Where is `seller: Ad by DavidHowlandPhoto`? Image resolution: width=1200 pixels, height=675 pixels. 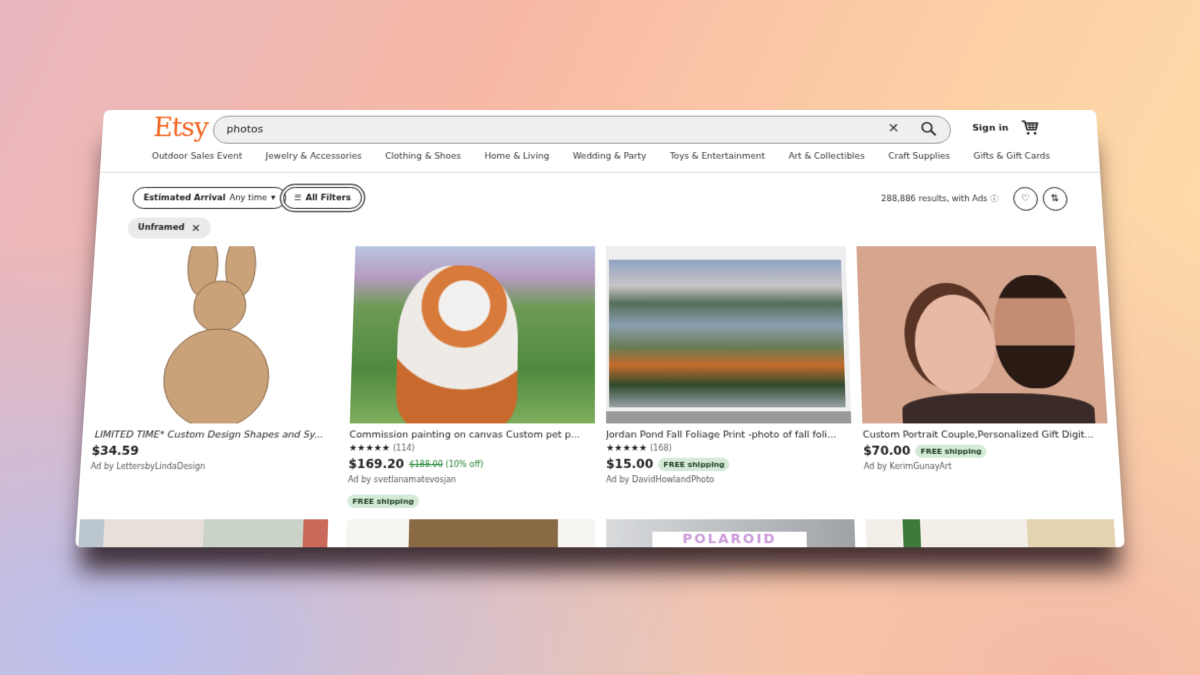
seller: Ad by DavidHowlandPhoto is located at coordinates (729, 479).